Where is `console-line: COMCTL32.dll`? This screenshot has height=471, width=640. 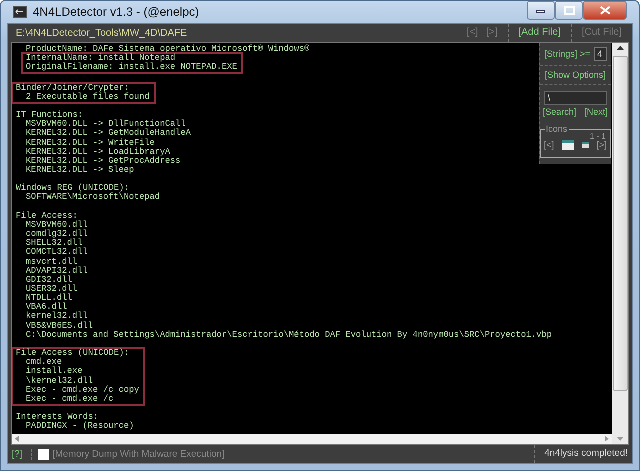
console-line: COMCTL32.dll is located at coordinates (57, 253).